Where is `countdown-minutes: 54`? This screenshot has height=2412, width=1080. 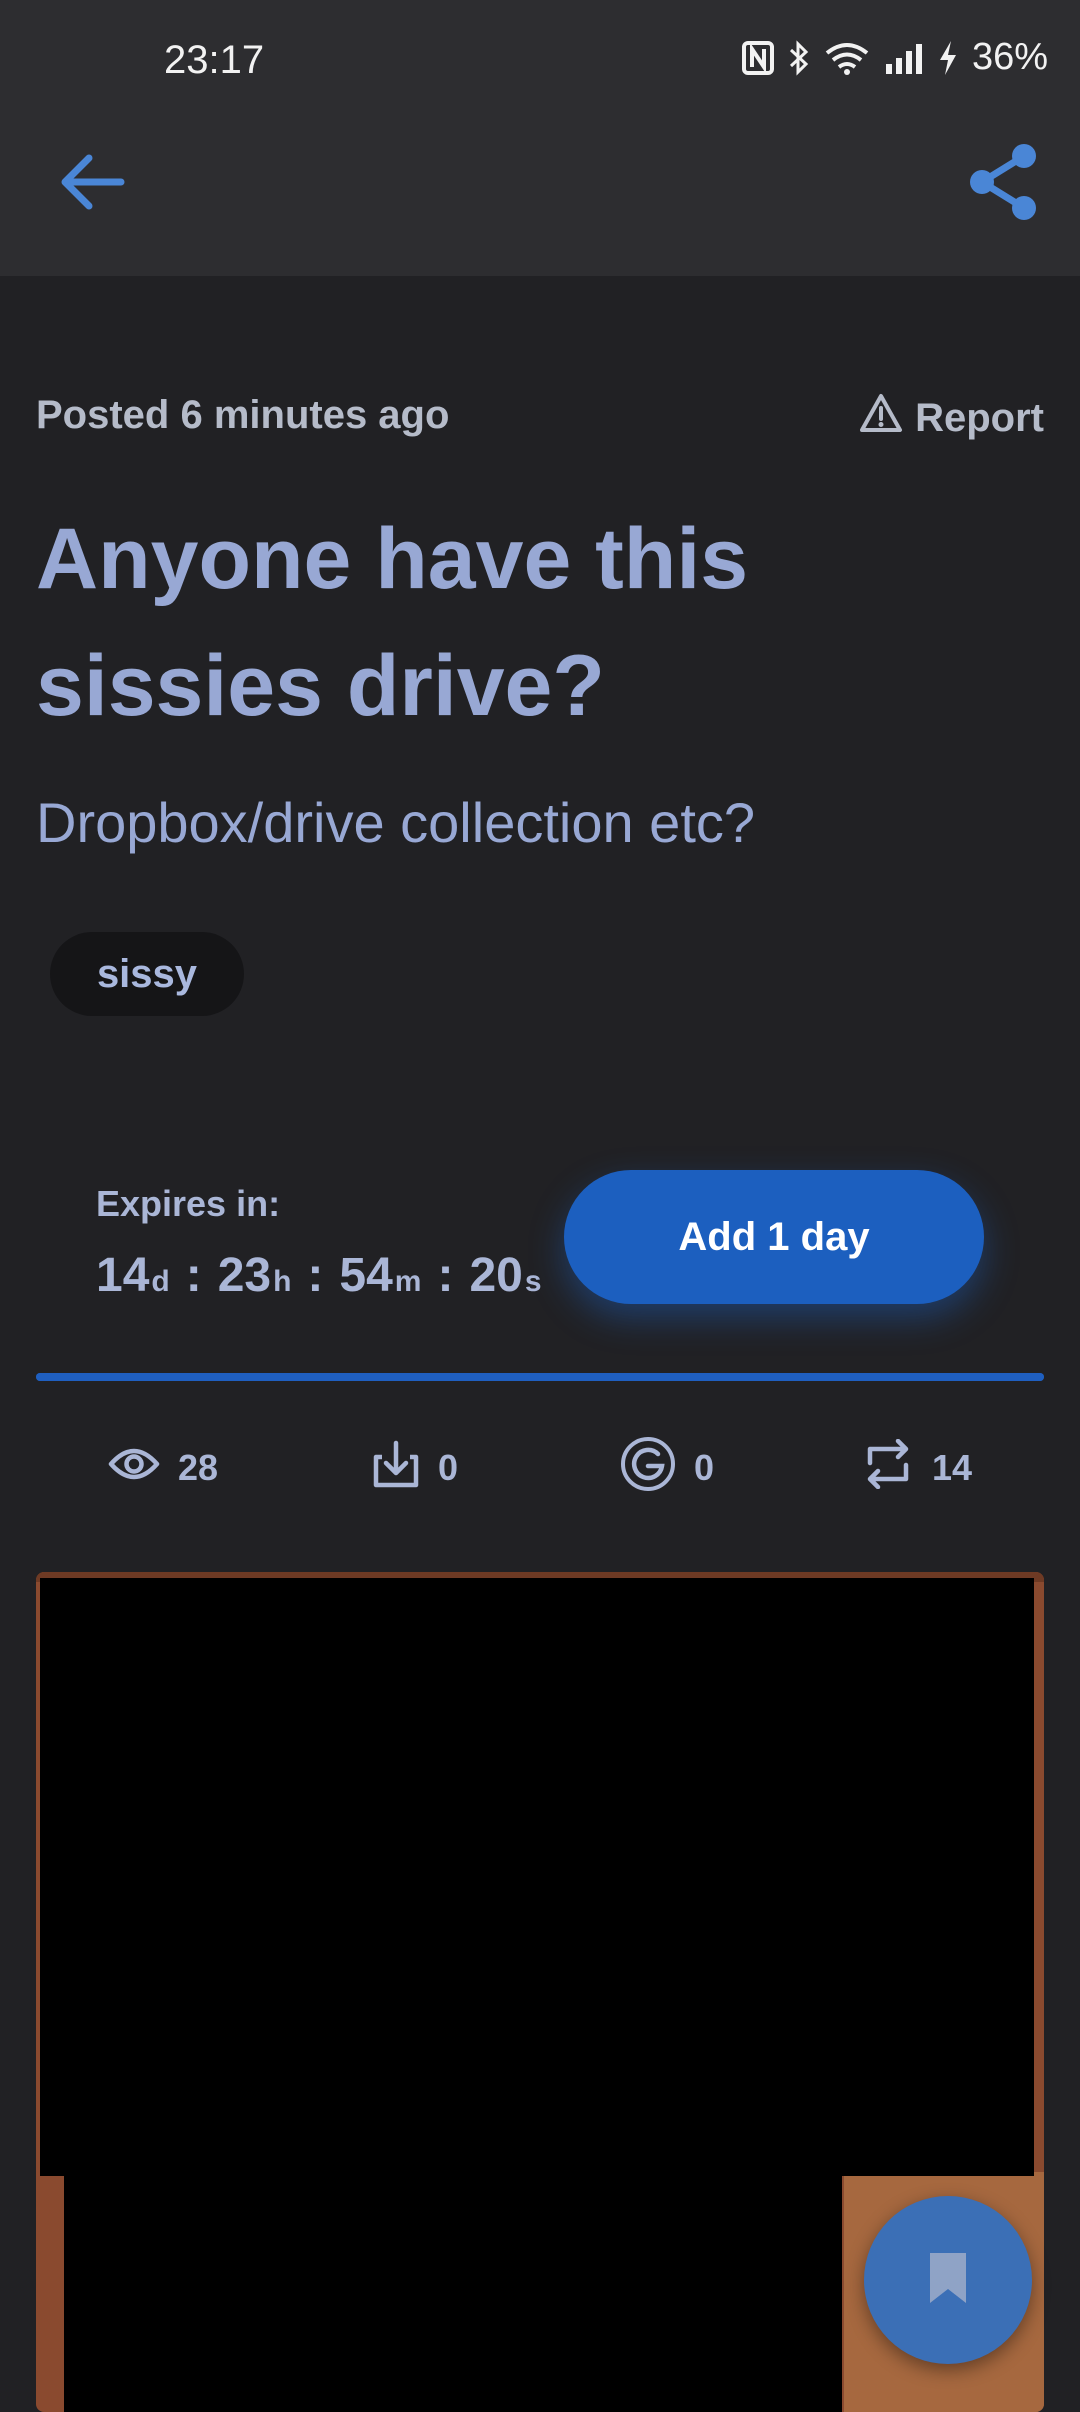 countdown-minutes: 54 is located at coordinates (366, 1275).